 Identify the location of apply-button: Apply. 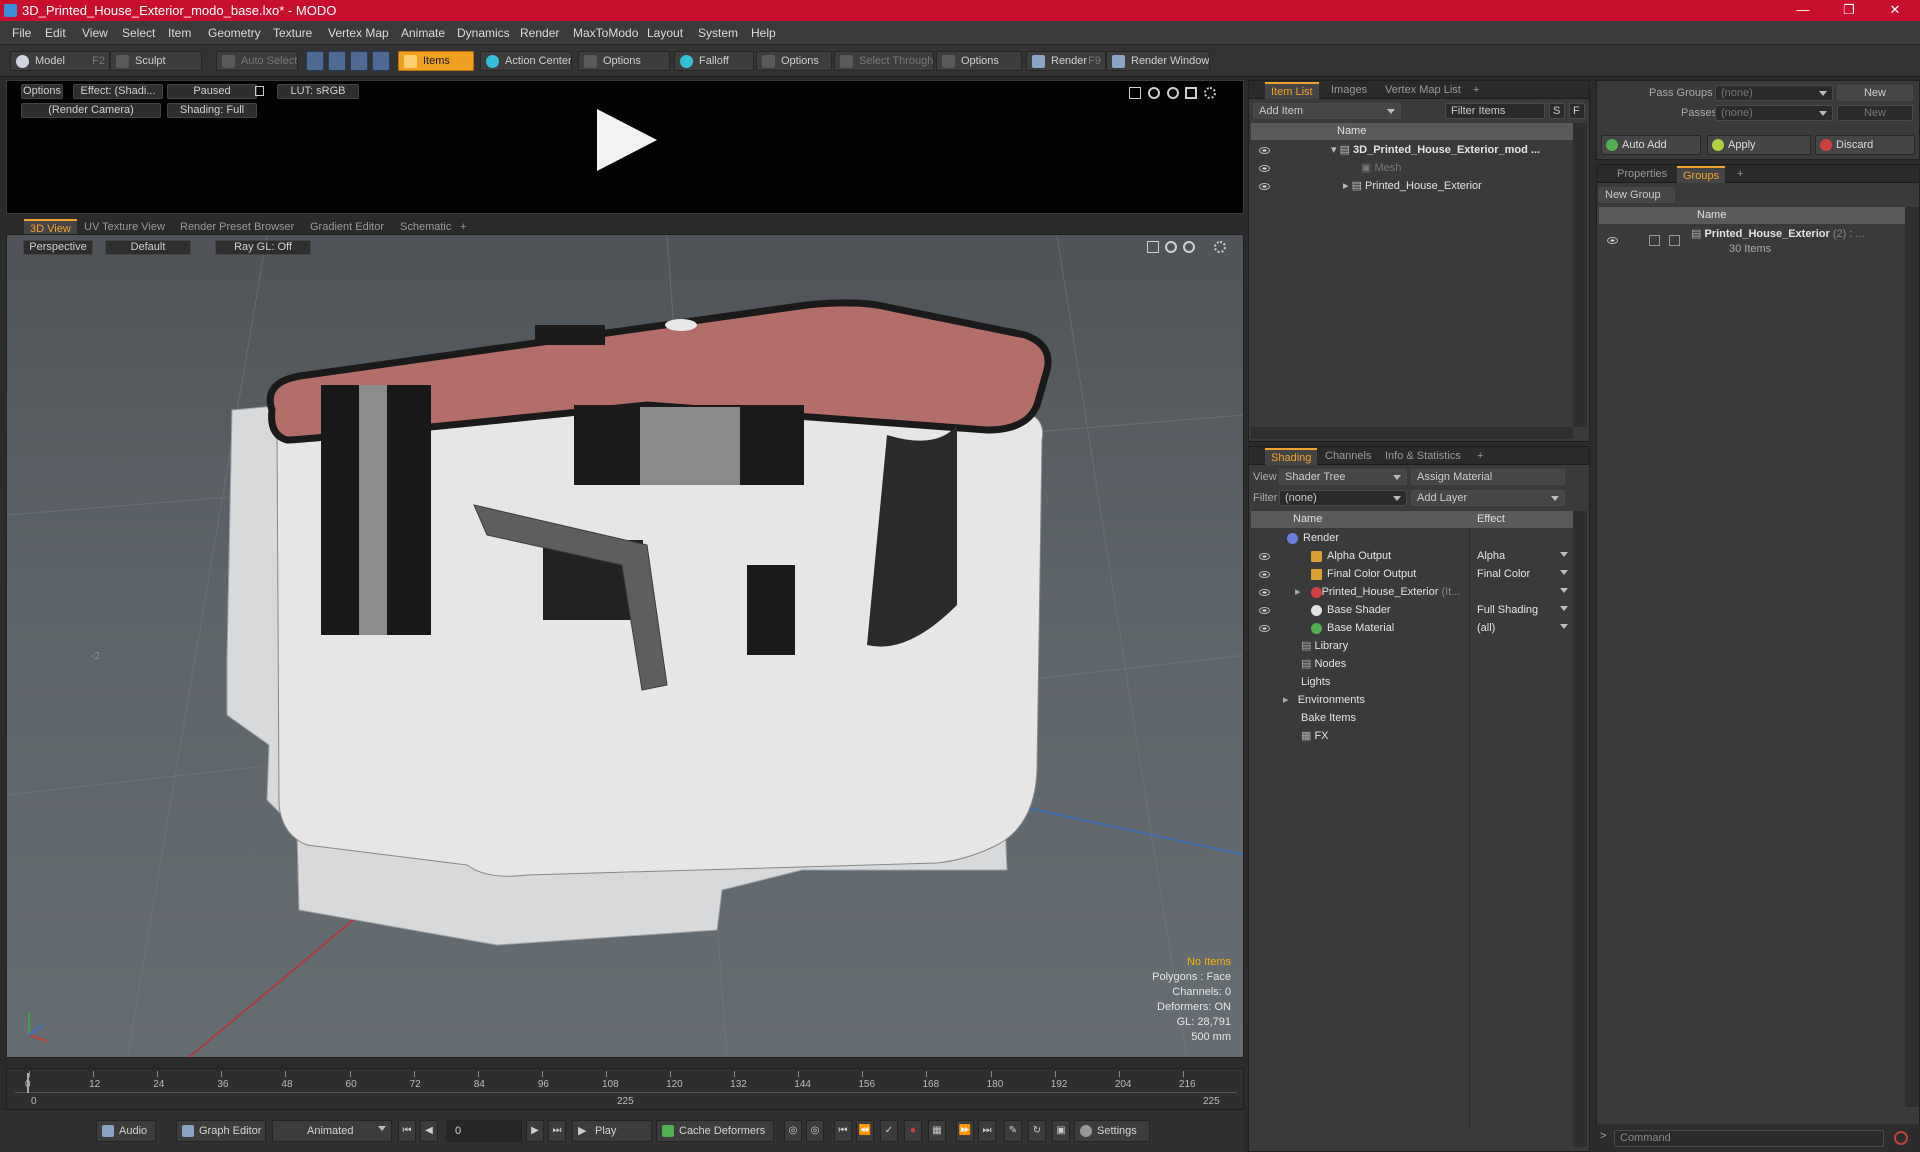
(1759, 145).